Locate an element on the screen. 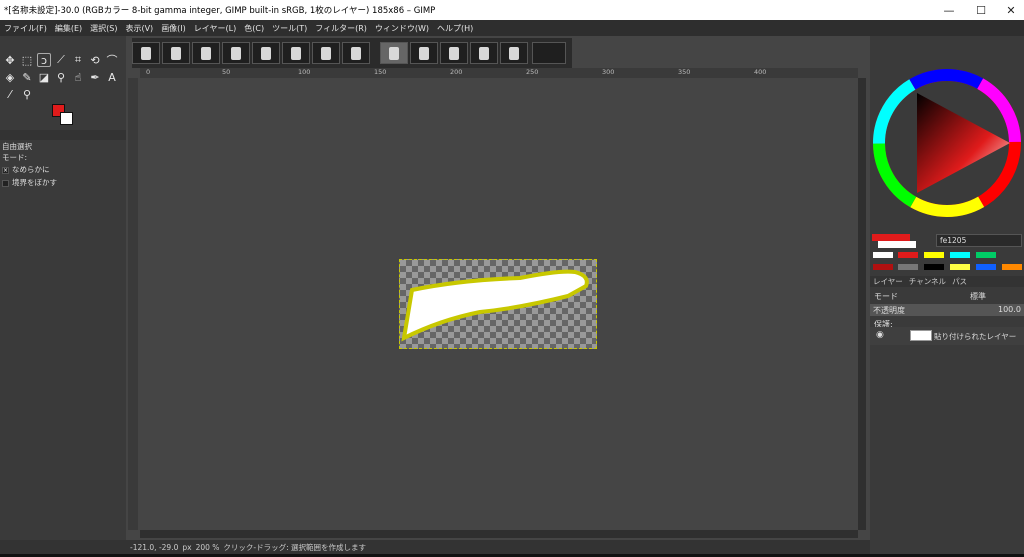 The height and width of the screenshot is (557, 1024). eraser-tool-icon: ◪ is located at coordinates (44, 77).